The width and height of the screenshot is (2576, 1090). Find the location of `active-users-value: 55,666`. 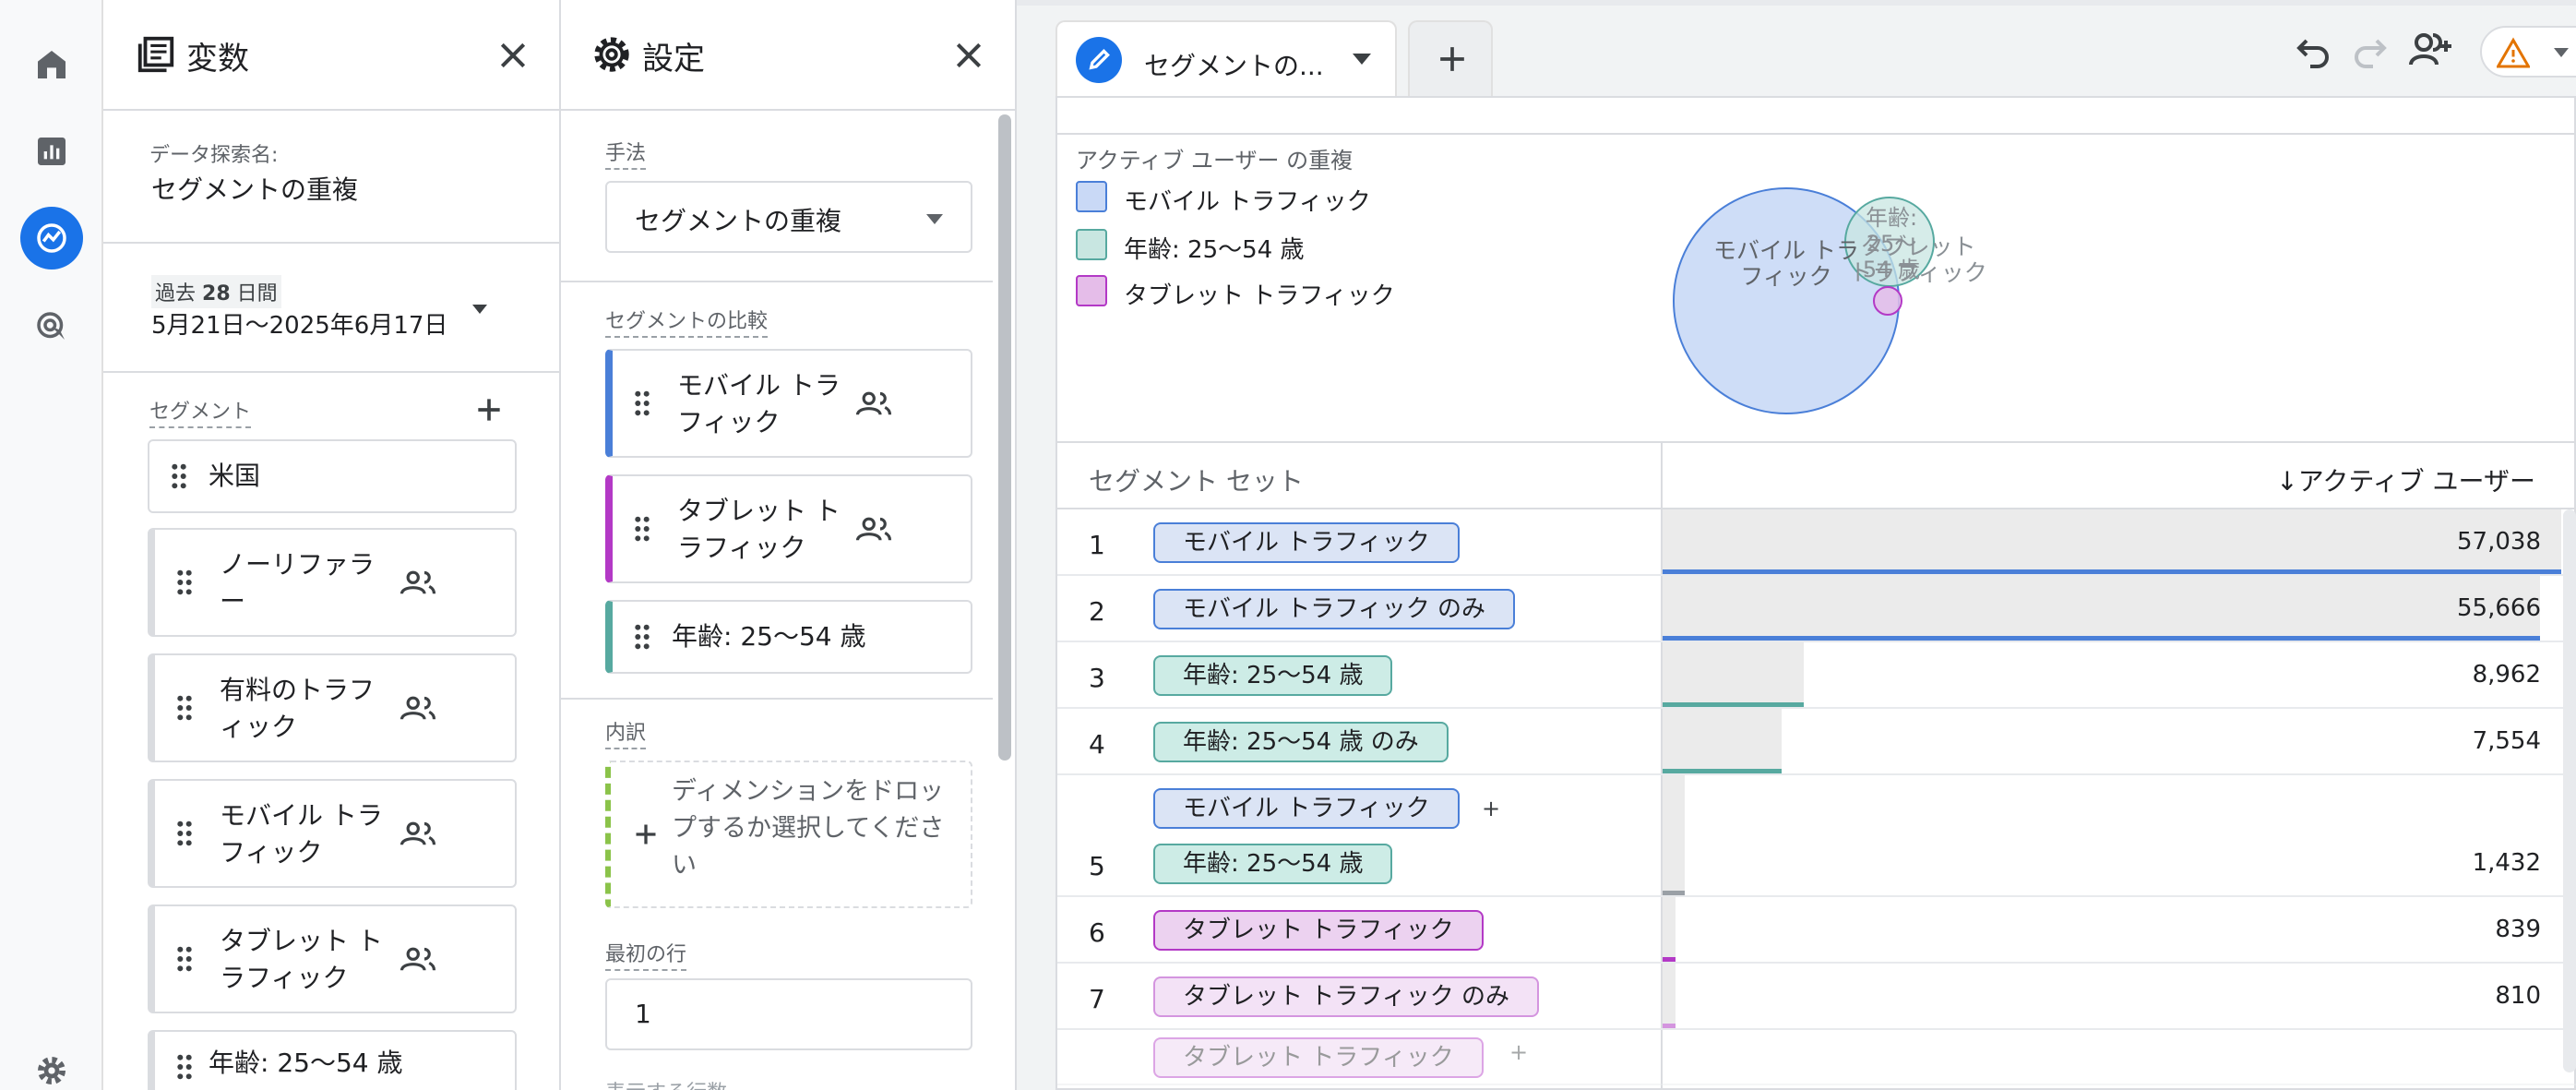

active-users-value: 55,666 is located at coordinates (2499, 608).